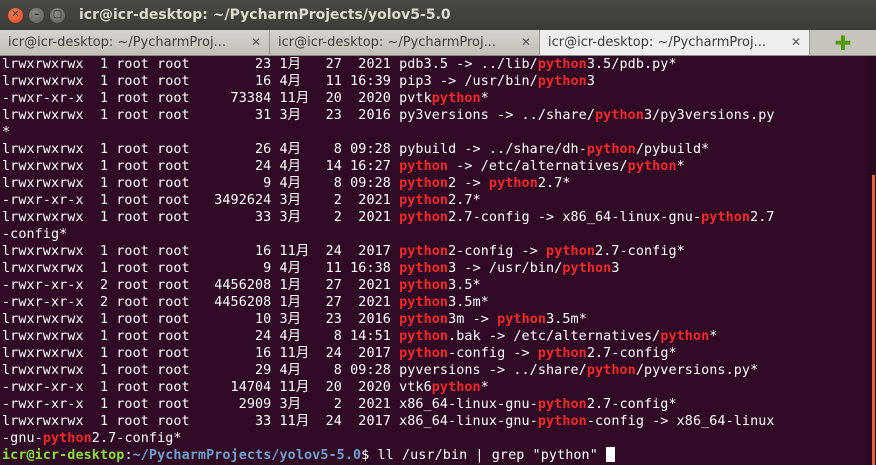 This screenshot has height=465, width=876. I want to click on tab-3-active: icr@icr-desktop: ~/PycharmProj... ✕, so click(675, 42).